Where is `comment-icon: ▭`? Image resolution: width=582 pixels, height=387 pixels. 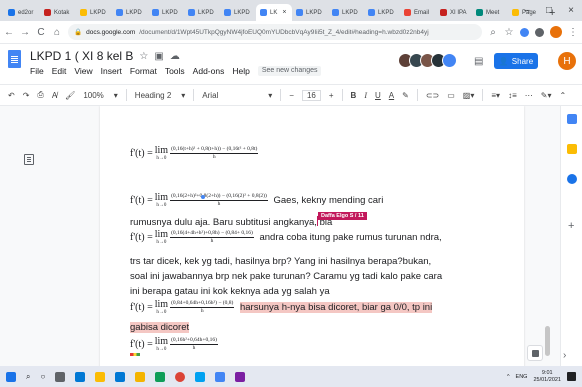 comment-icon: ▭ is located at coordinates (451, 95).